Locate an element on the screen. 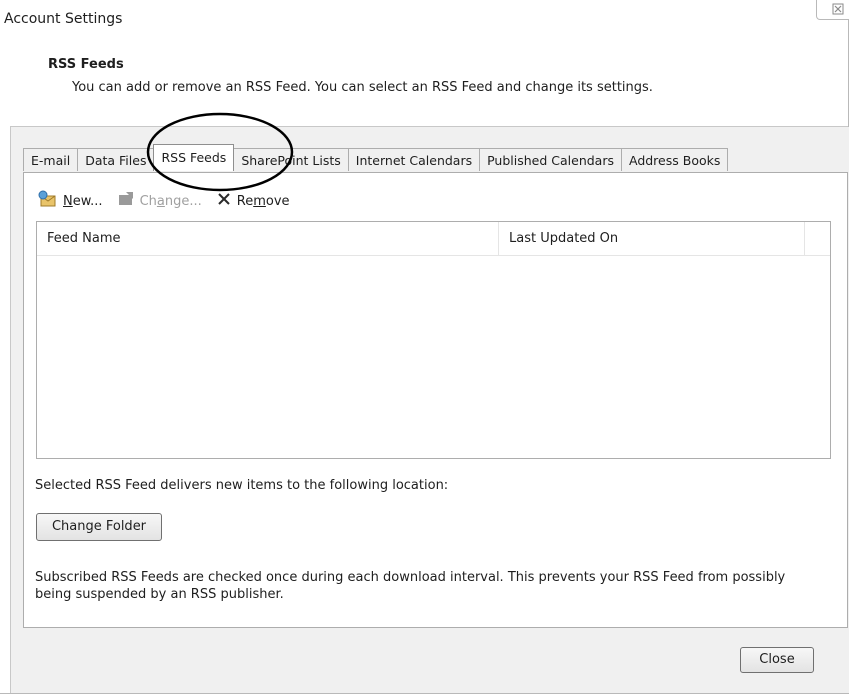  remove-label-start: Re is located at coordinates (245, 201).